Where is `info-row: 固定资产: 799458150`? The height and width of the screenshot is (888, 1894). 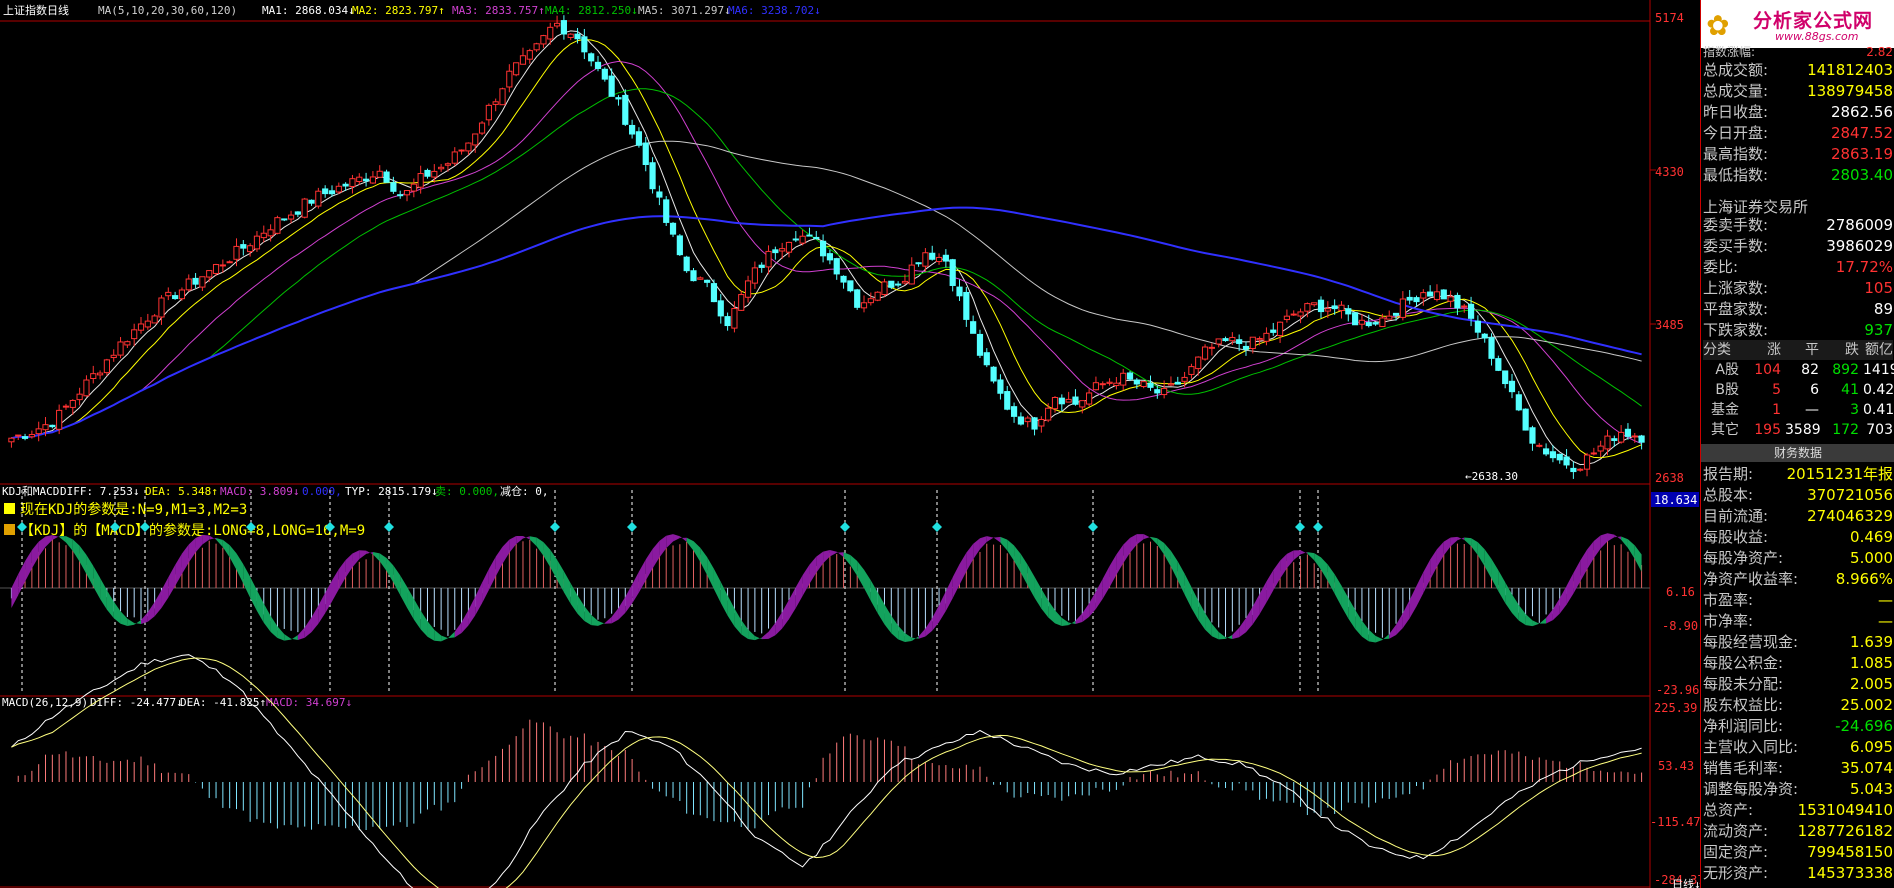 info-row: 固定资产: 799458150 is located at coordinates (1798, 852).